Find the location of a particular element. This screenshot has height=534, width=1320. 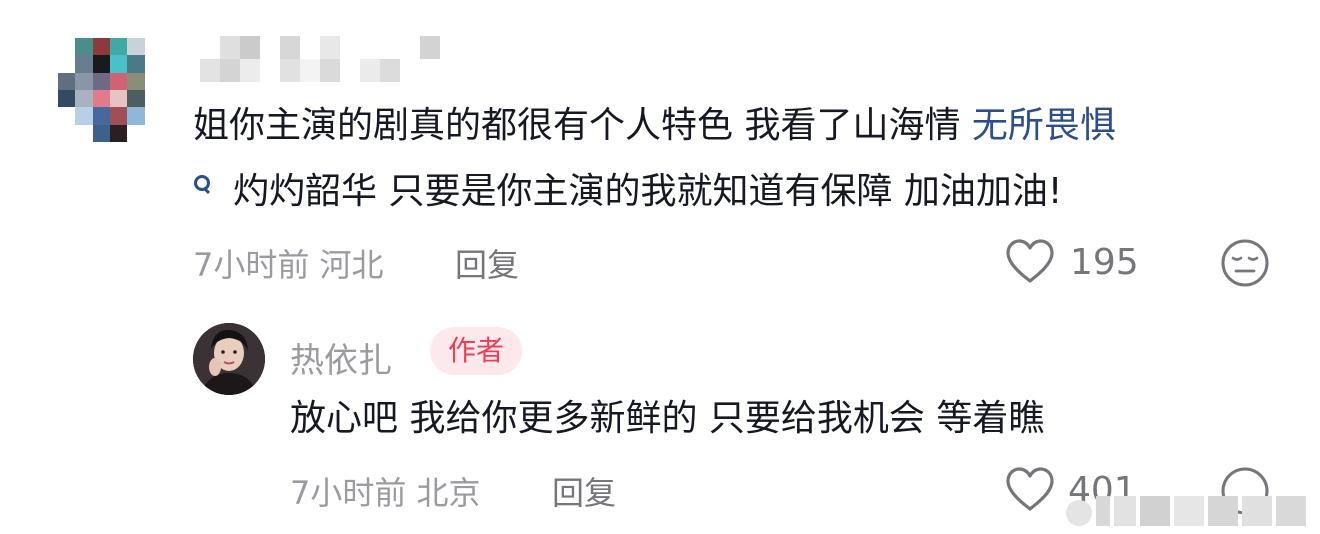

reply-text: 放心吧 我给你更多新鲜的 只要给我机会 等着瞧 is located at coordinates (667, 418).